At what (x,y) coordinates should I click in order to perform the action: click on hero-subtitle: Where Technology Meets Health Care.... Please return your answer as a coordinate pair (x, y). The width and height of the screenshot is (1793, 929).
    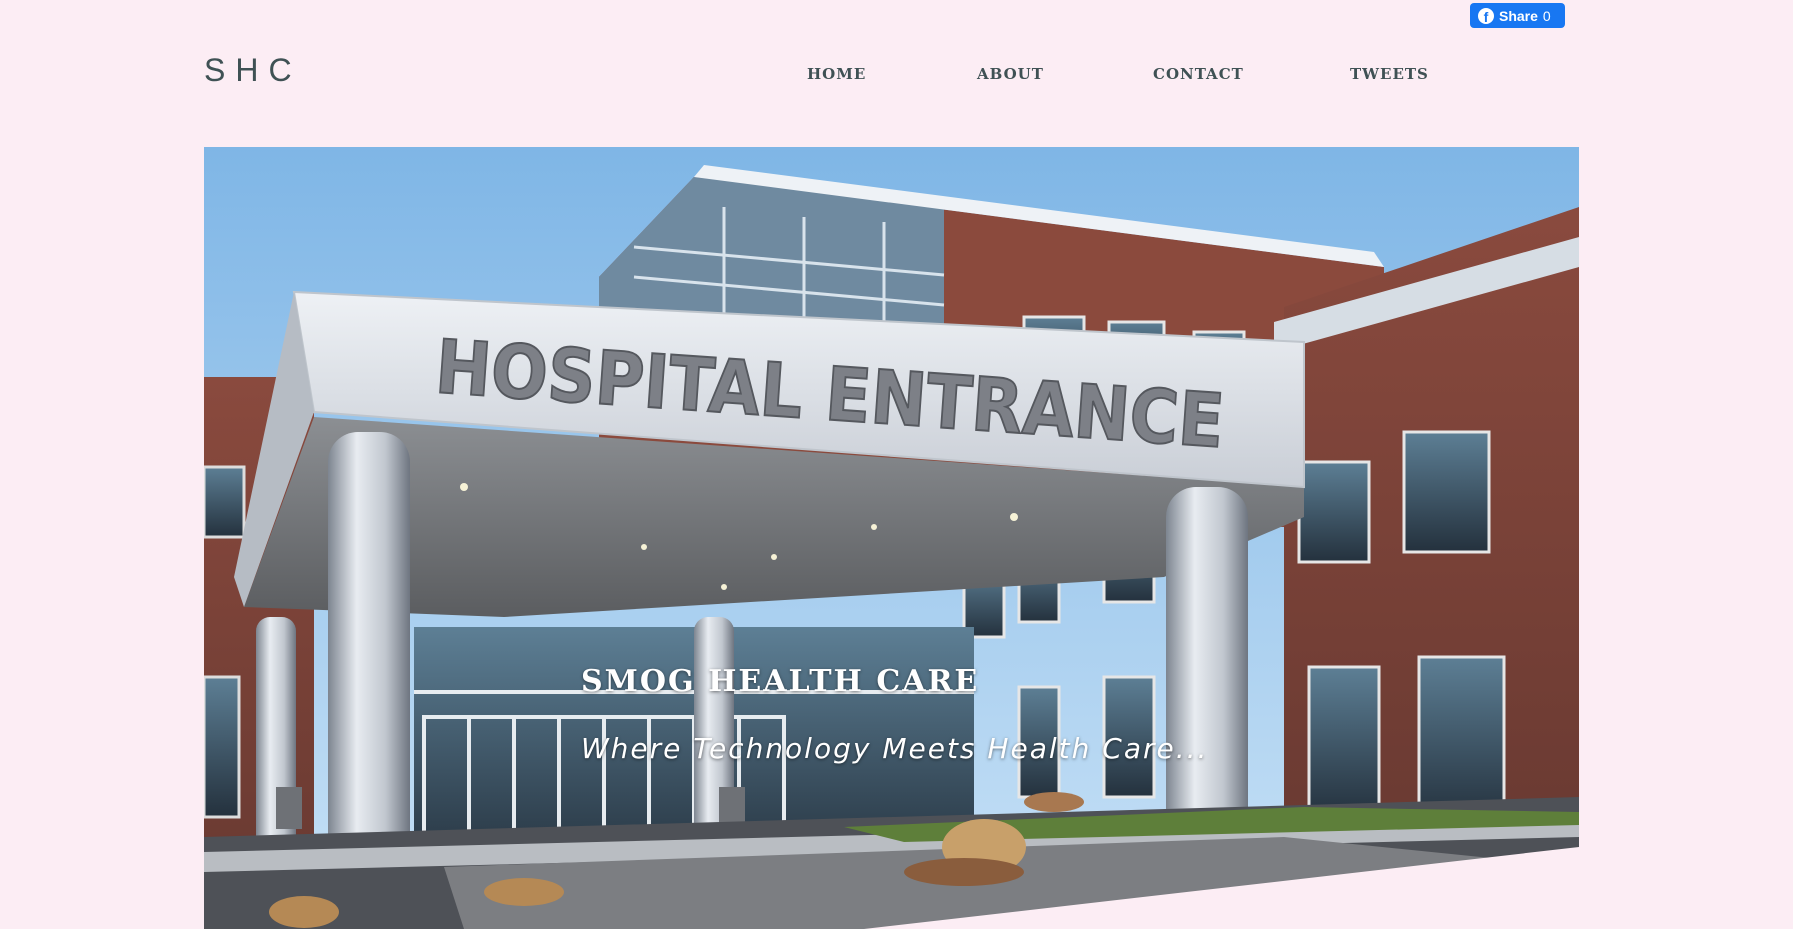
    Looking at the image, I should click on (895, 748).